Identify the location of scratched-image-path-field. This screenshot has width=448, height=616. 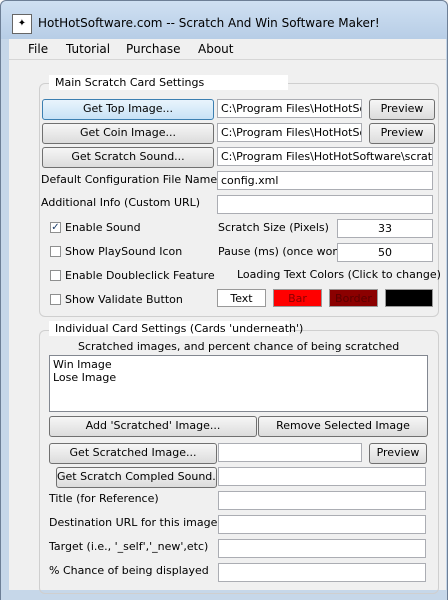
(290, 452).